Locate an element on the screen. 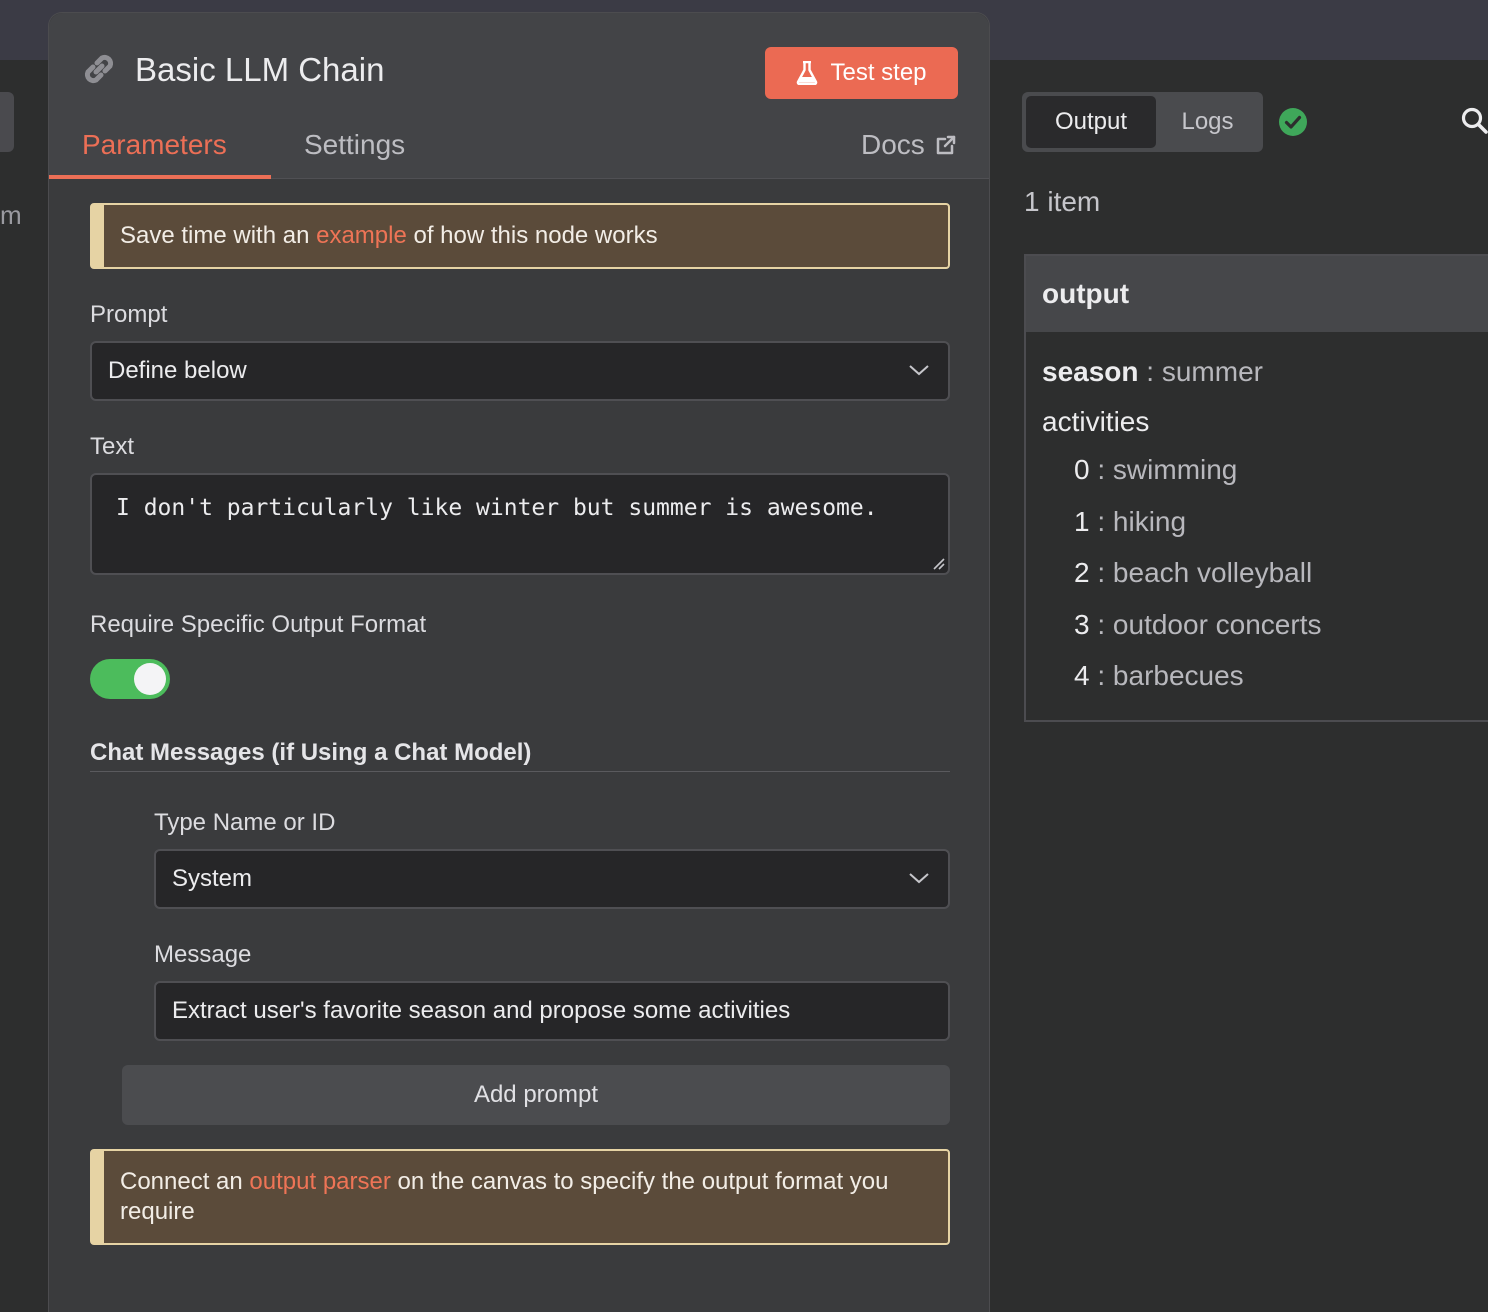  text-label: Text is located at coordinates (112, 446).